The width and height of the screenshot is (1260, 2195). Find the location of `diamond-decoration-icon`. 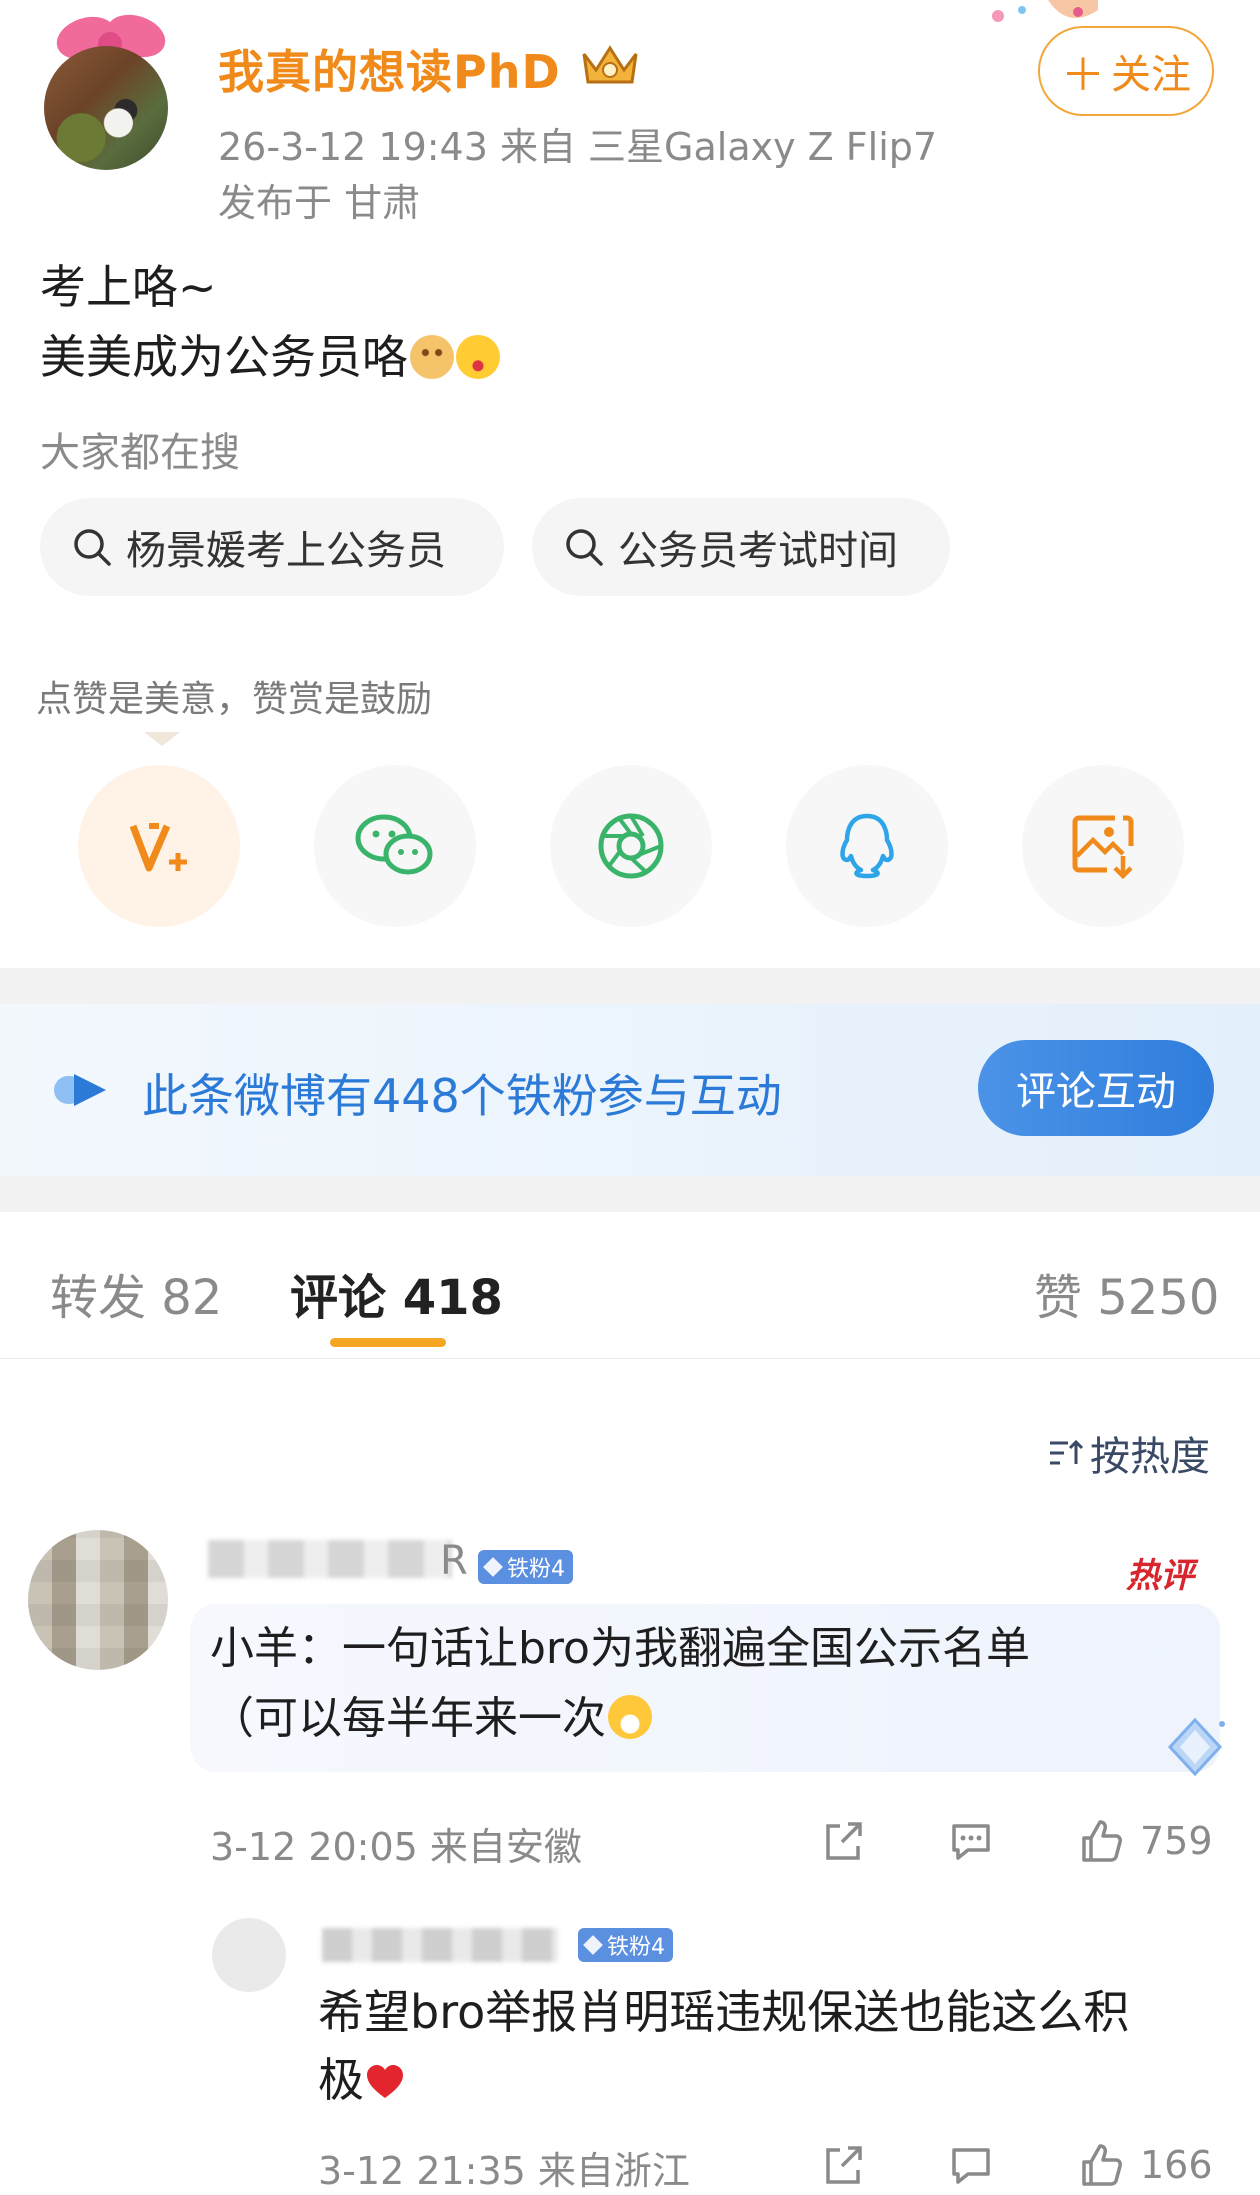

diamond-decoration-icon is located at coordinates (1196, 1747).